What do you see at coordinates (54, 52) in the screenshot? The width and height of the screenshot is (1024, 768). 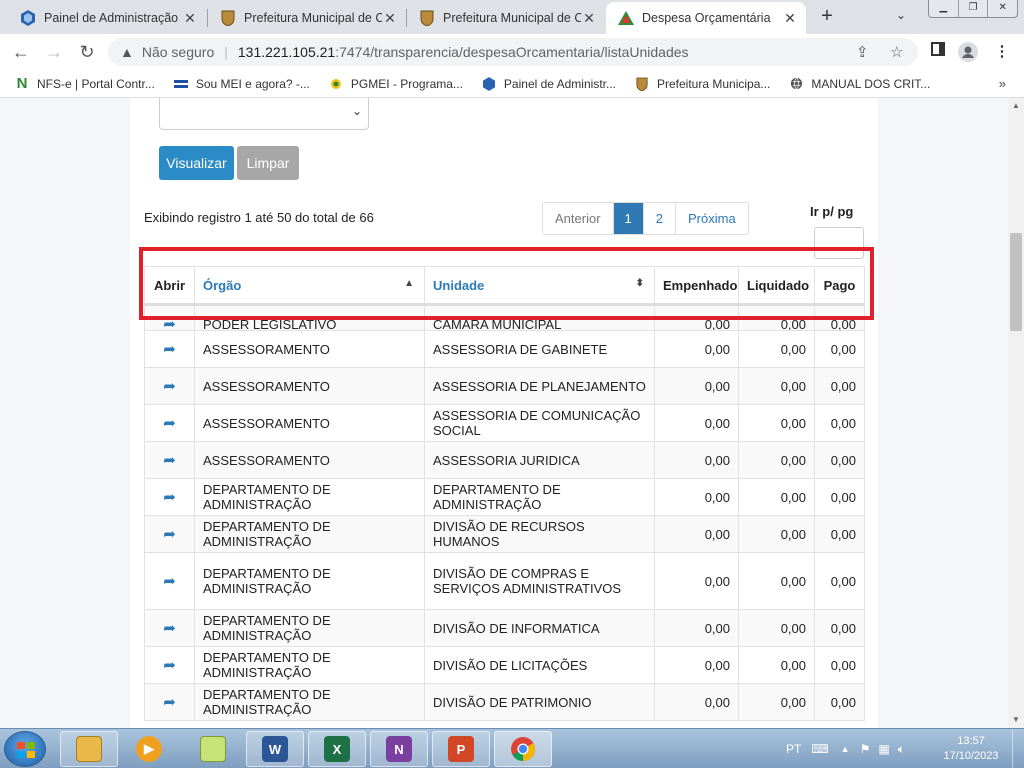 I see `forward-arrow-icon: →` at bounding box center [54, 52].